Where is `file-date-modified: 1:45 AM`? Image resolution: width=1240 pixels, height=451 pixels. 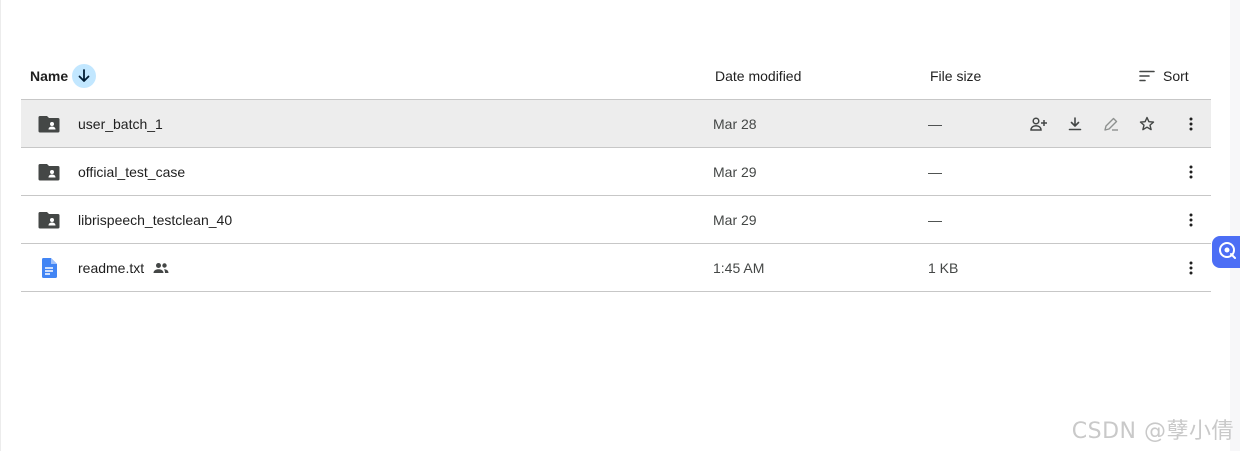 file-date-modified: 1:45 AM is located at coordinates (739, 267).